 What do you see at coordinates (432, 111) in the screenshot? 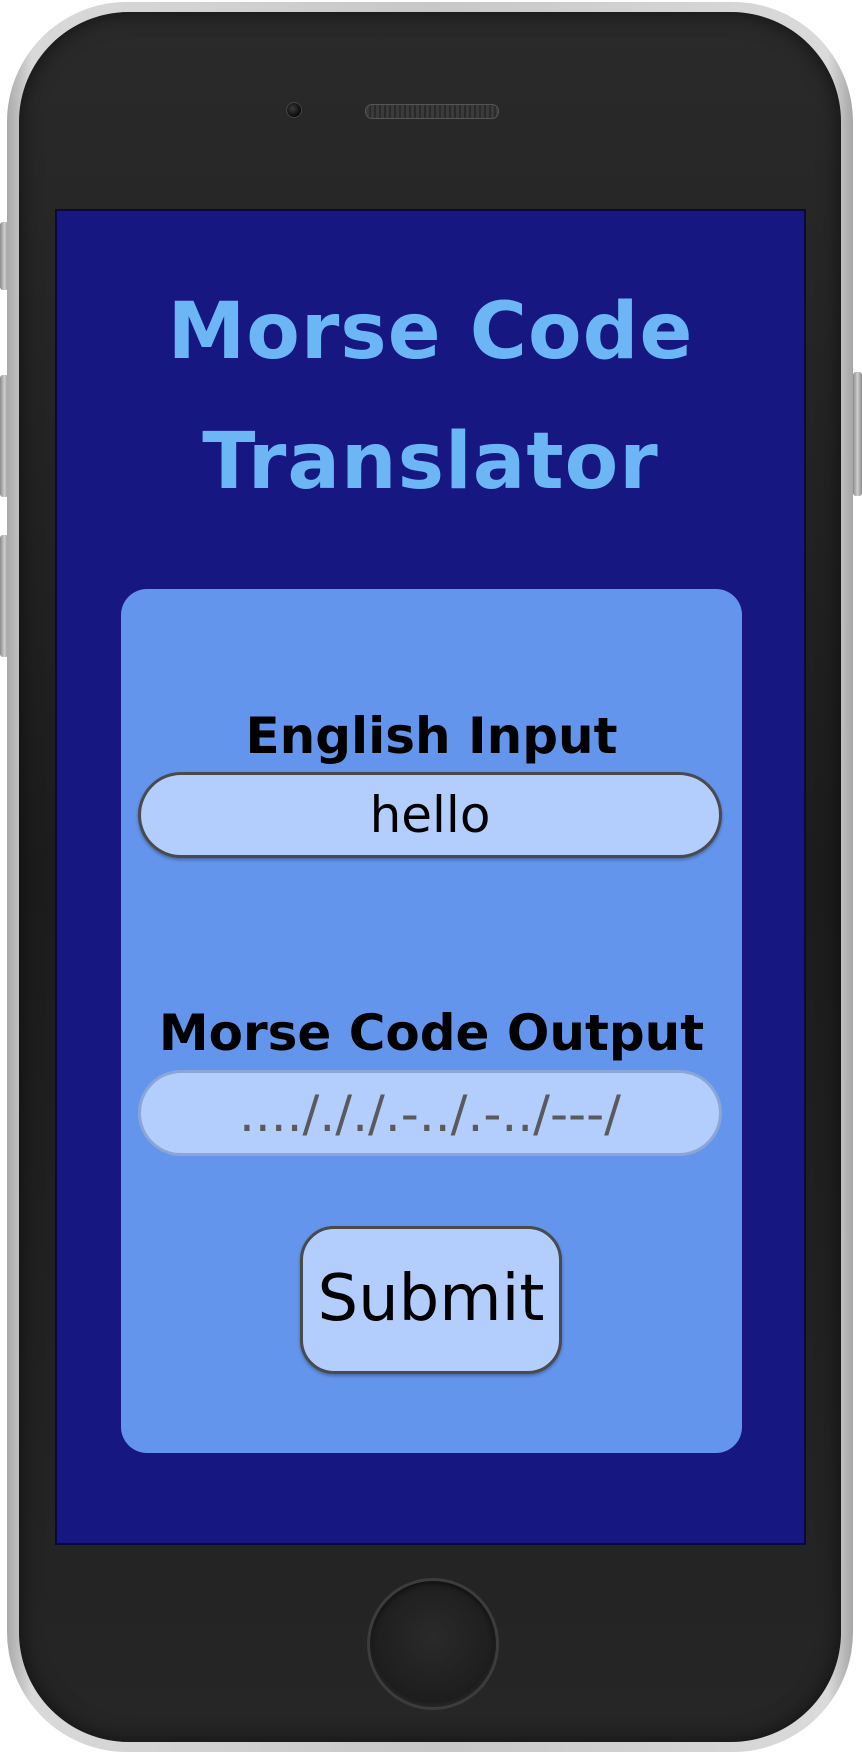
I see `earpiece-speaker` at bounding box center [432, 111].